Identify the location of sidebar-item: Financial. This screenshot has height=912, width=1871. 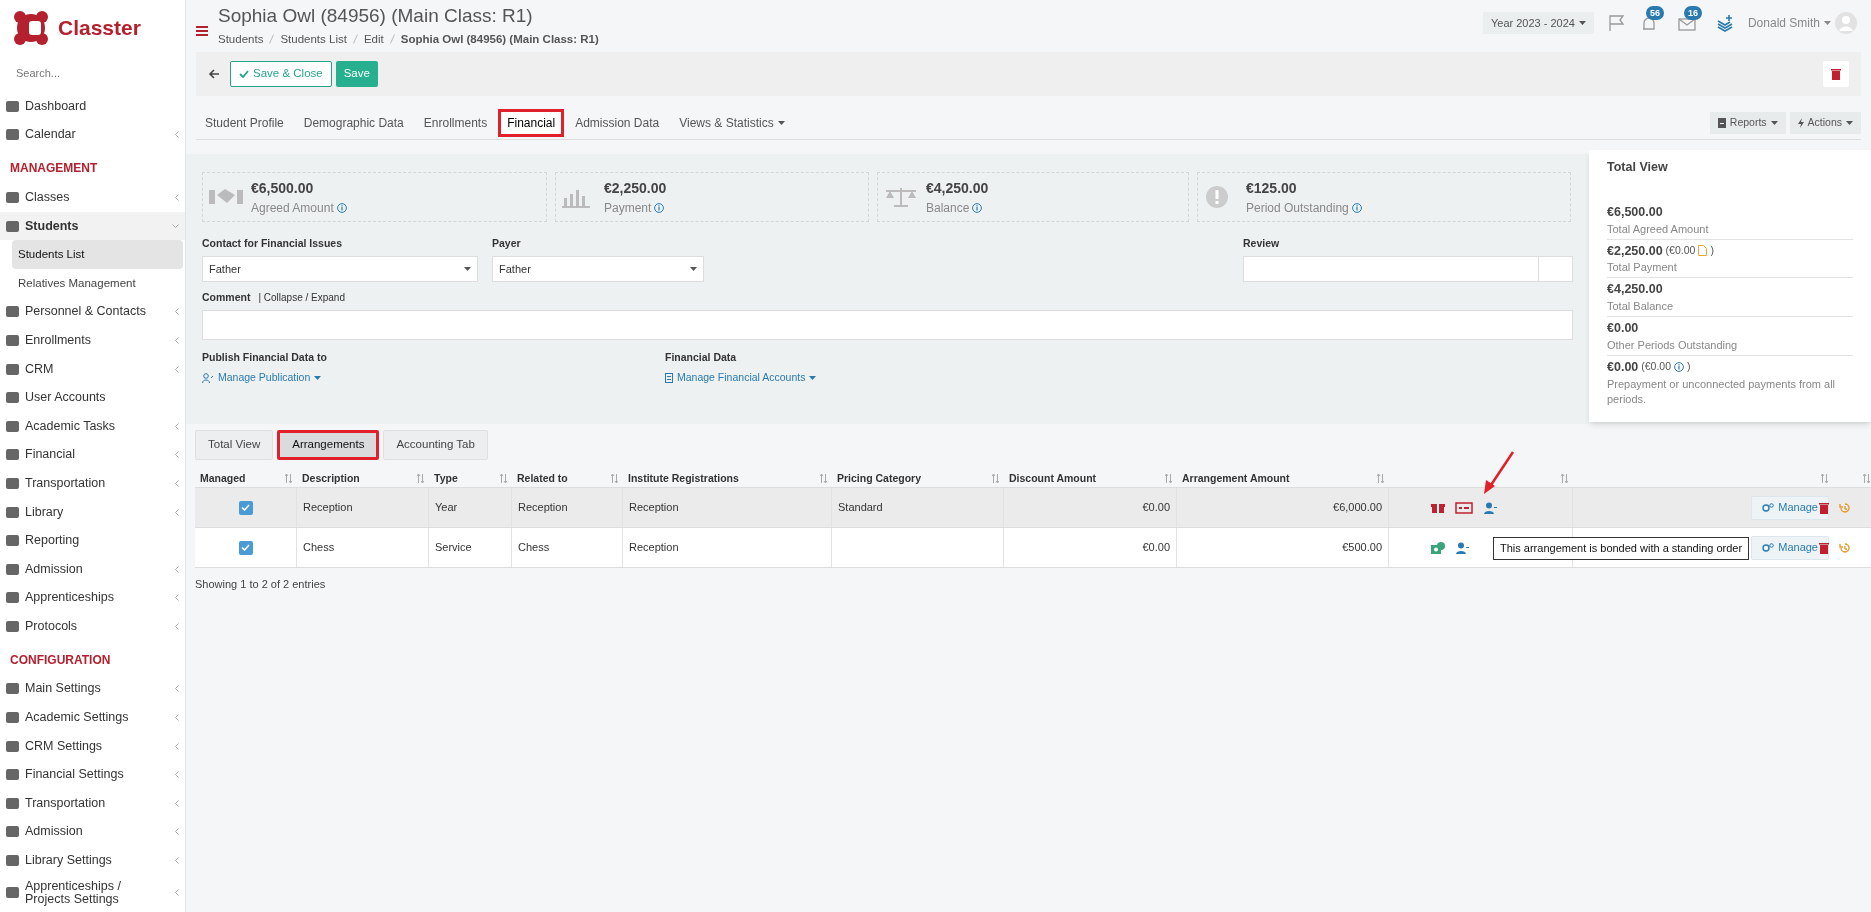
(92, 455).